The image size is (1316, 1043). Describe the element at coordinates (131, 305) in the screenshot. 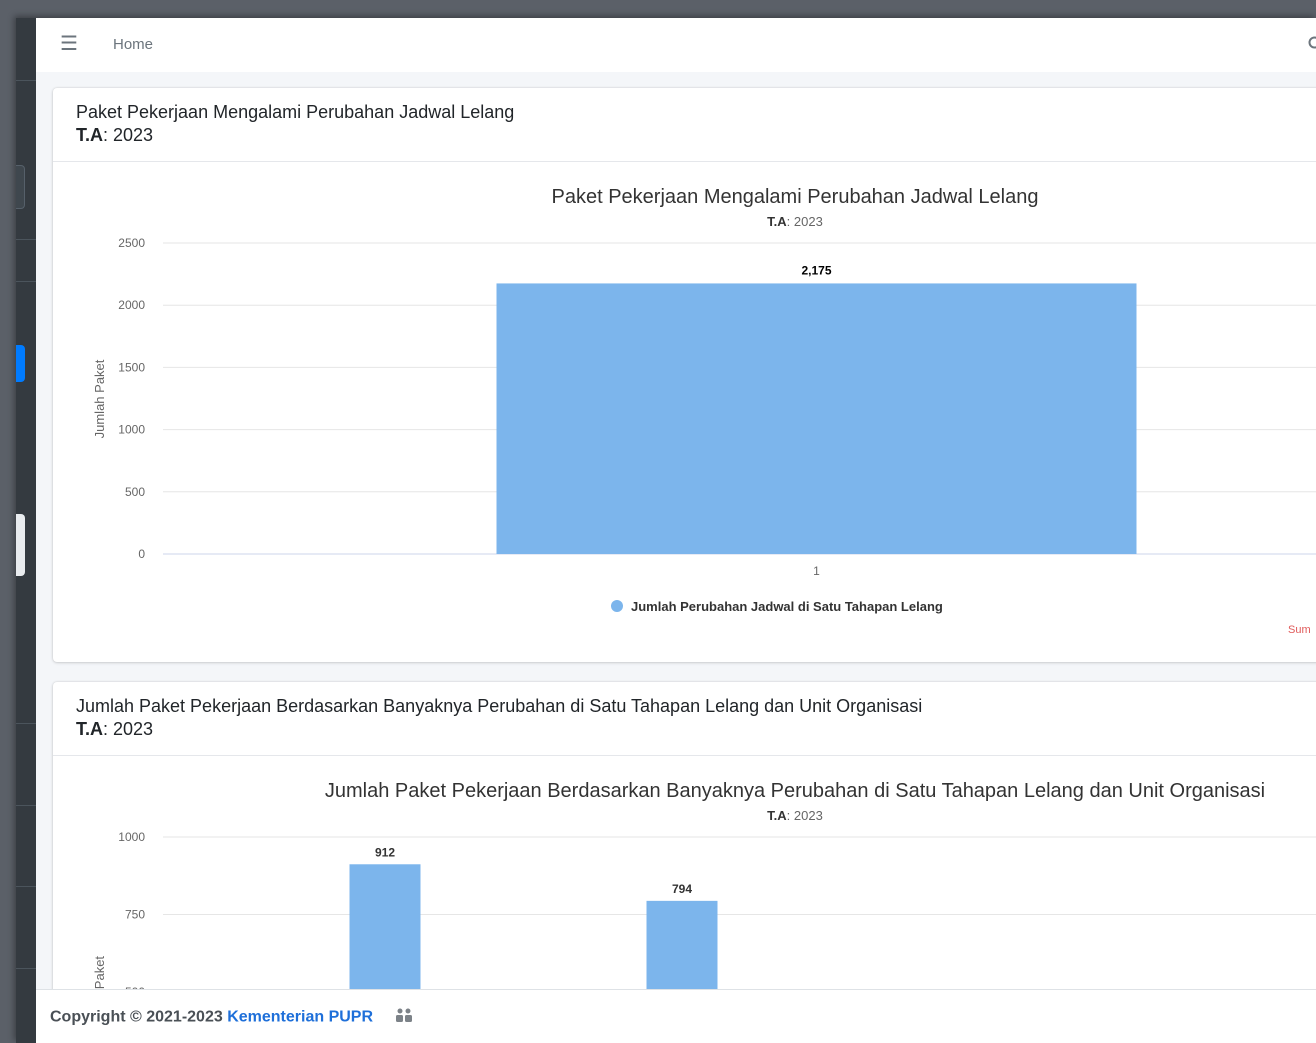

I see `y-tick-label: 2000` at that location.